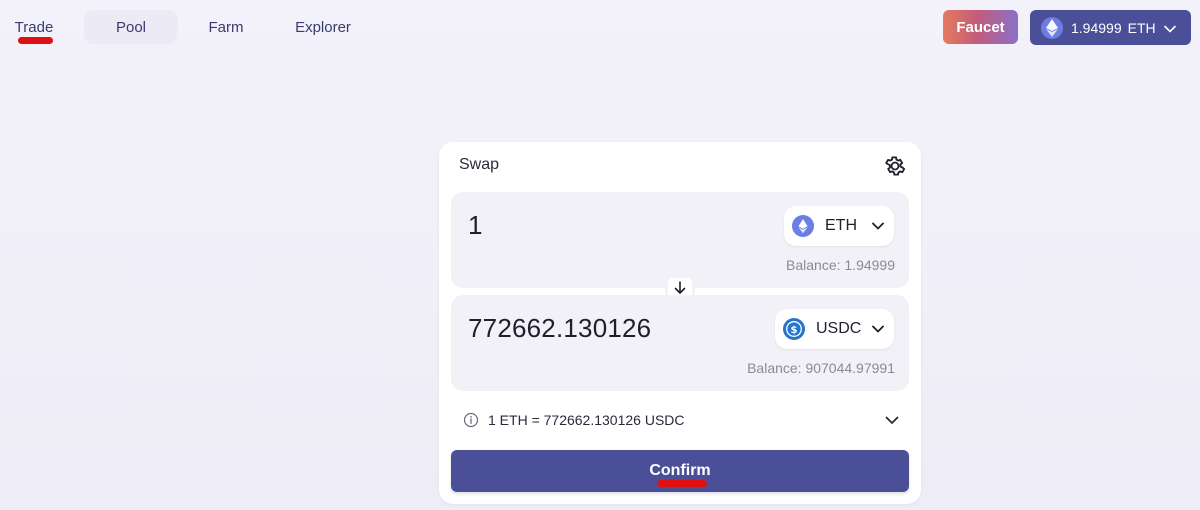 The width and height of the screenshot is (1200, 510). What do you see at coordinates (586, 420) in the screenshot?
I see `exchange-rate: 1 ETH = 772662.130126 USDC` at bounding box center [586, 420].